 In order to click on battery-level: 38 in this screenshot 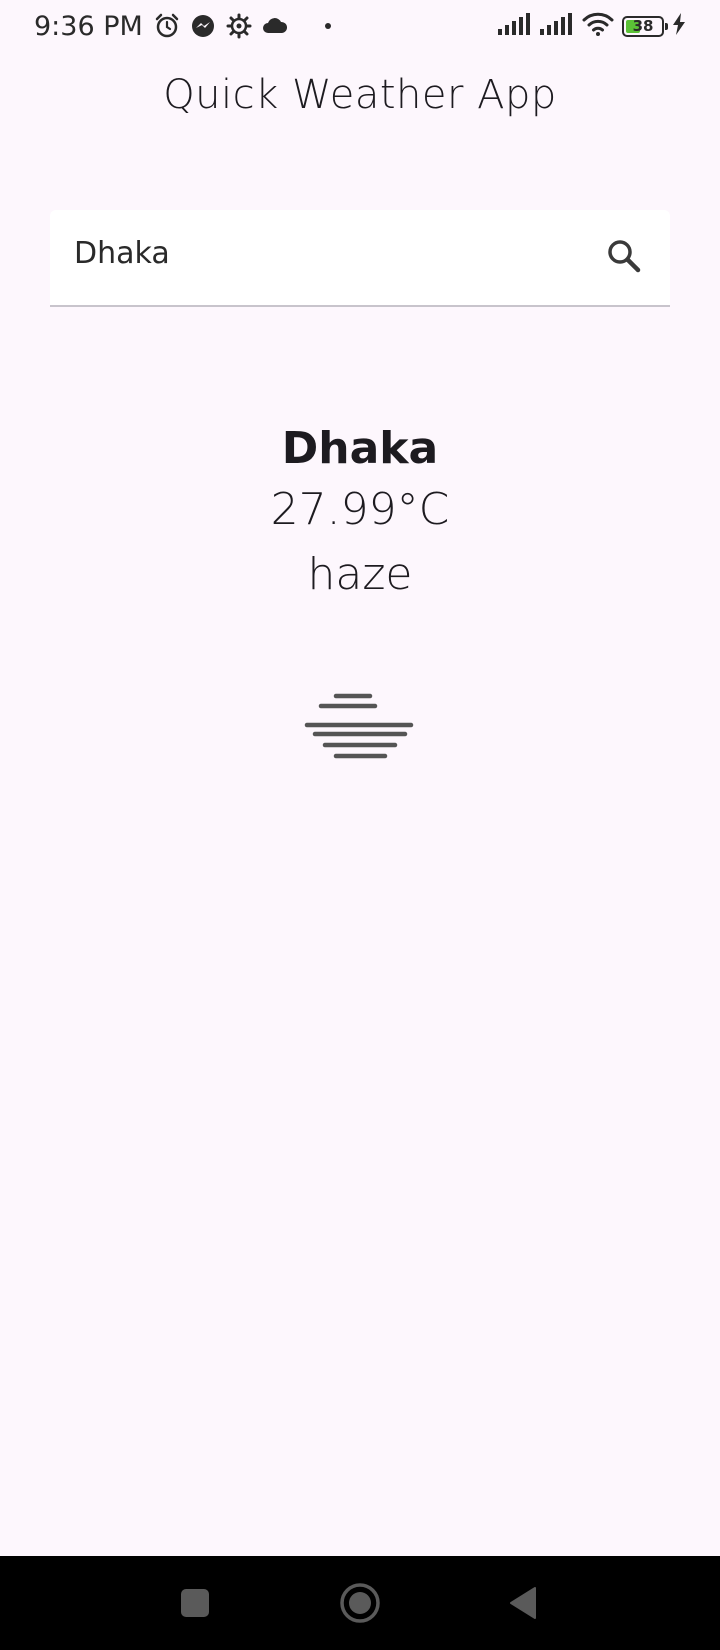, I will do `click(643, 25)`.